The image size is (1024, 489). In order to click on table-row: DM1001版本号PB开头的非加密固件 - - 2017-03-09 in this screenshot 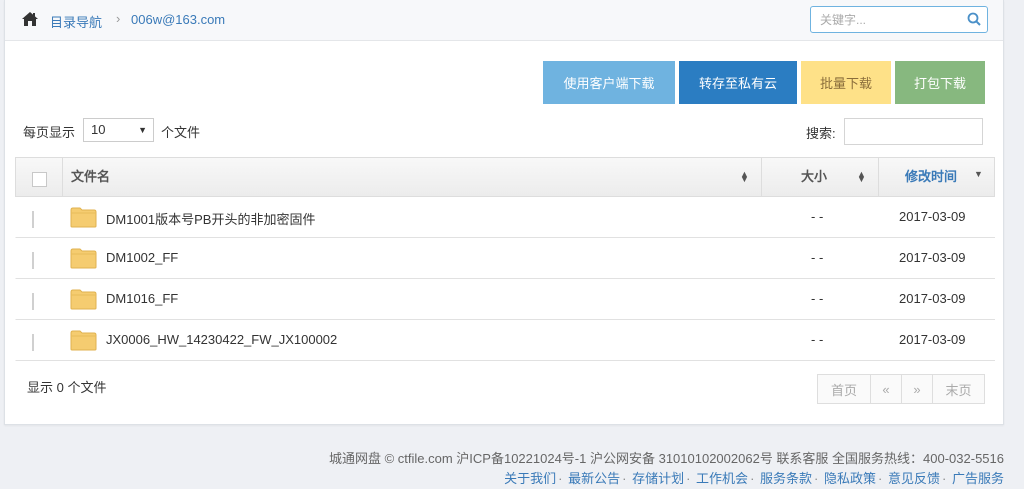, I will do `click(505, 217)`.